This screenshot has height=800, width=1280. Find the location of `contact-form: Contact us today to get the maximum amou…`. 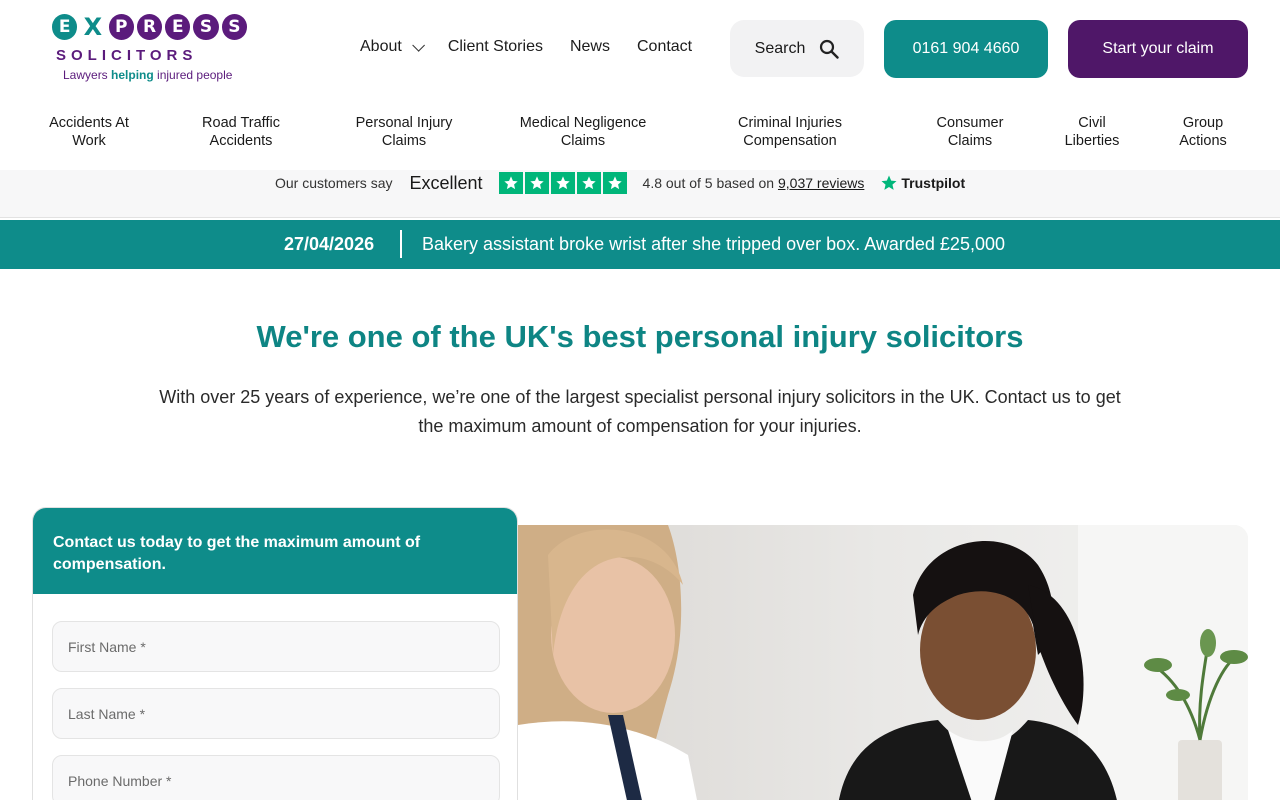

contact-form: Contact us today to get the maximum amou… is located at coordinates (275, 653).